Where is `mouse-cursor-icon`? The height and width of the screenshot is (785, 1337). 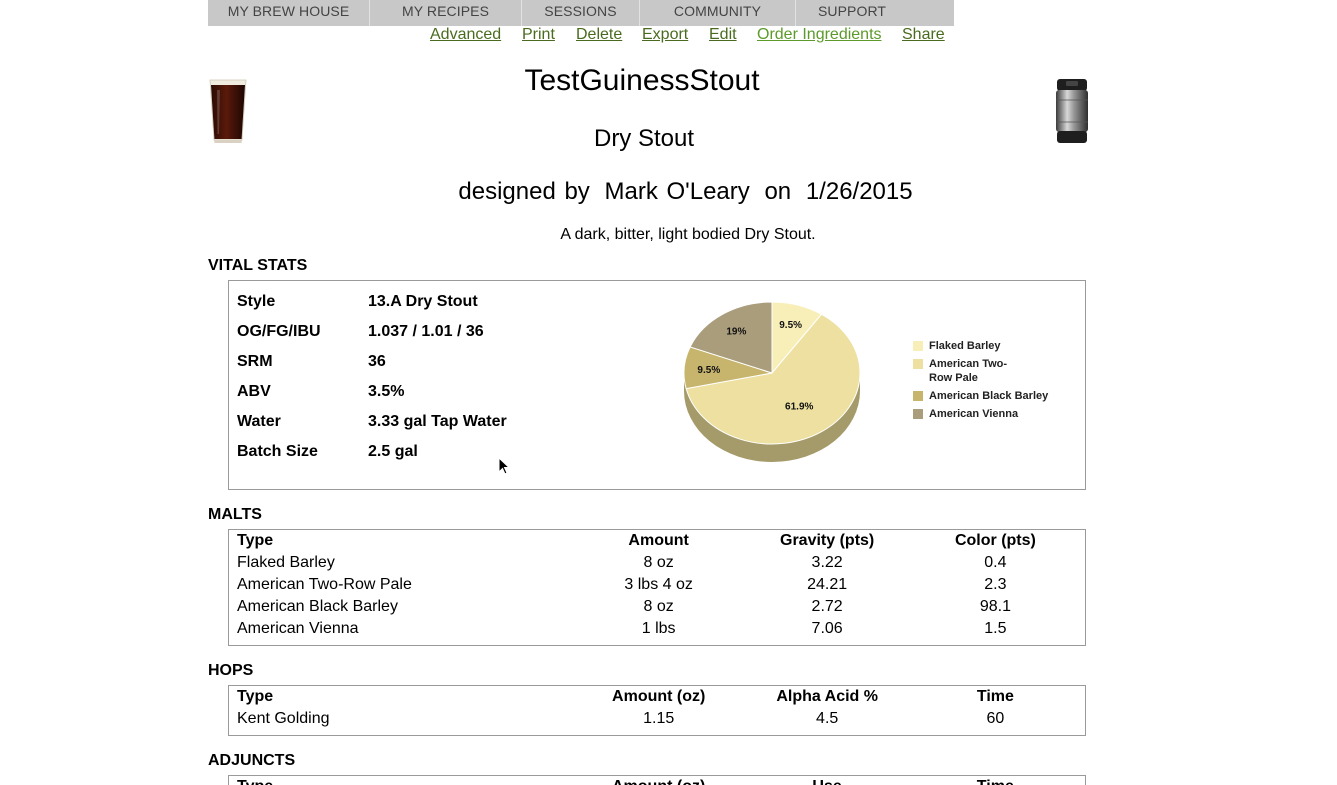 mouse-cursor-icon is located at coordinates (504, 466).